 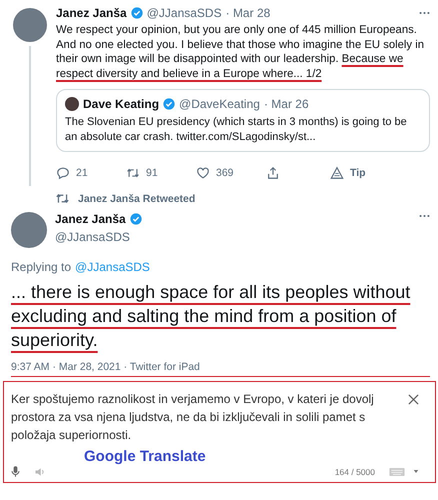 I want to click on warning-triangle-icon, so click(x=337, y=173).